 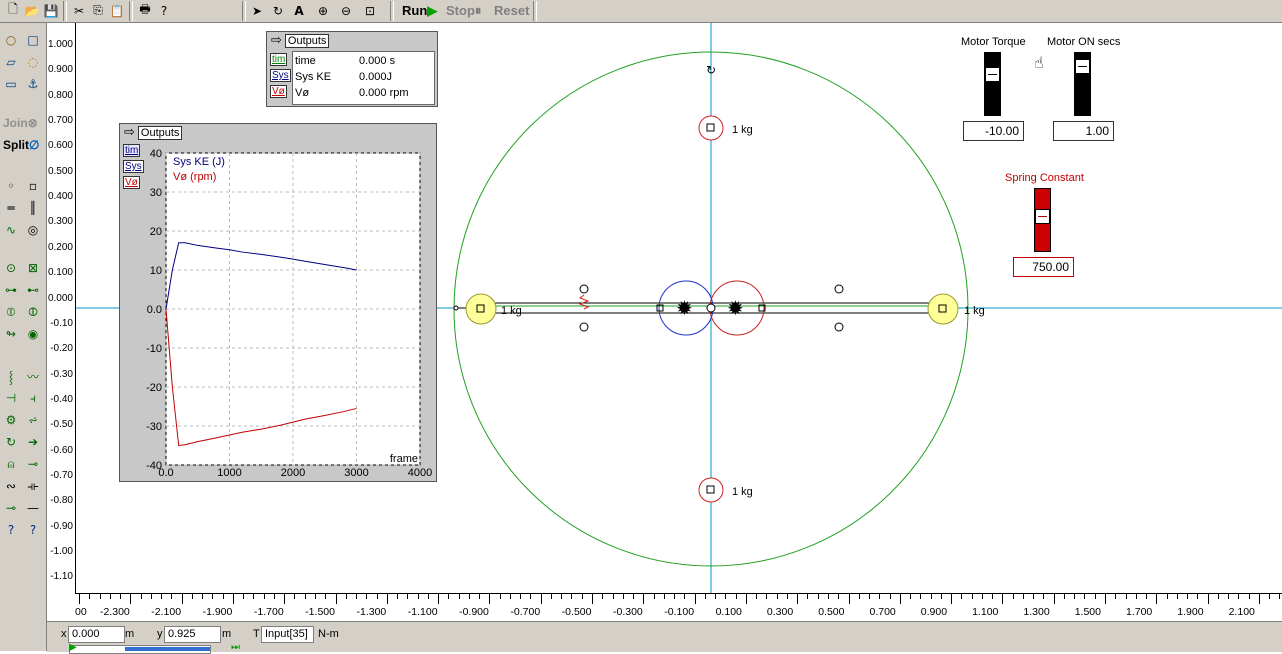 What do you see at coordinates (11, 312) in the screenshot?
I see `vertical-slot-joint-icon: ⦶` at bounding box center [11, 312].